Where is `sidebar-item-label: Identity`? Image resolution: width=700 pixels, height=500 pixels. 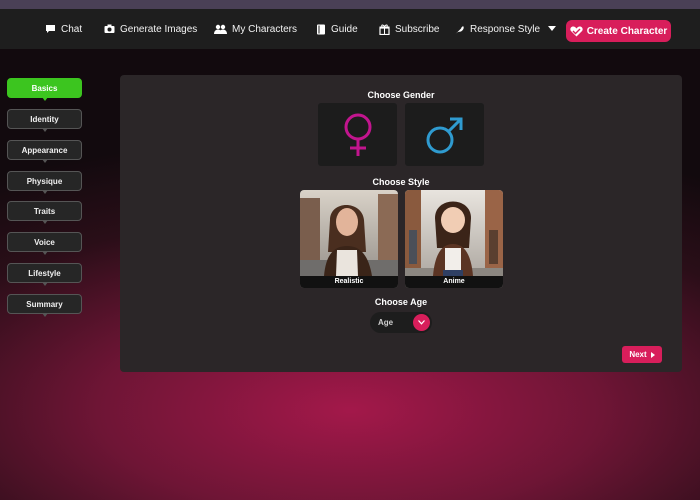 sidebar-item-label: Identity is located at coordinates (44, 119).